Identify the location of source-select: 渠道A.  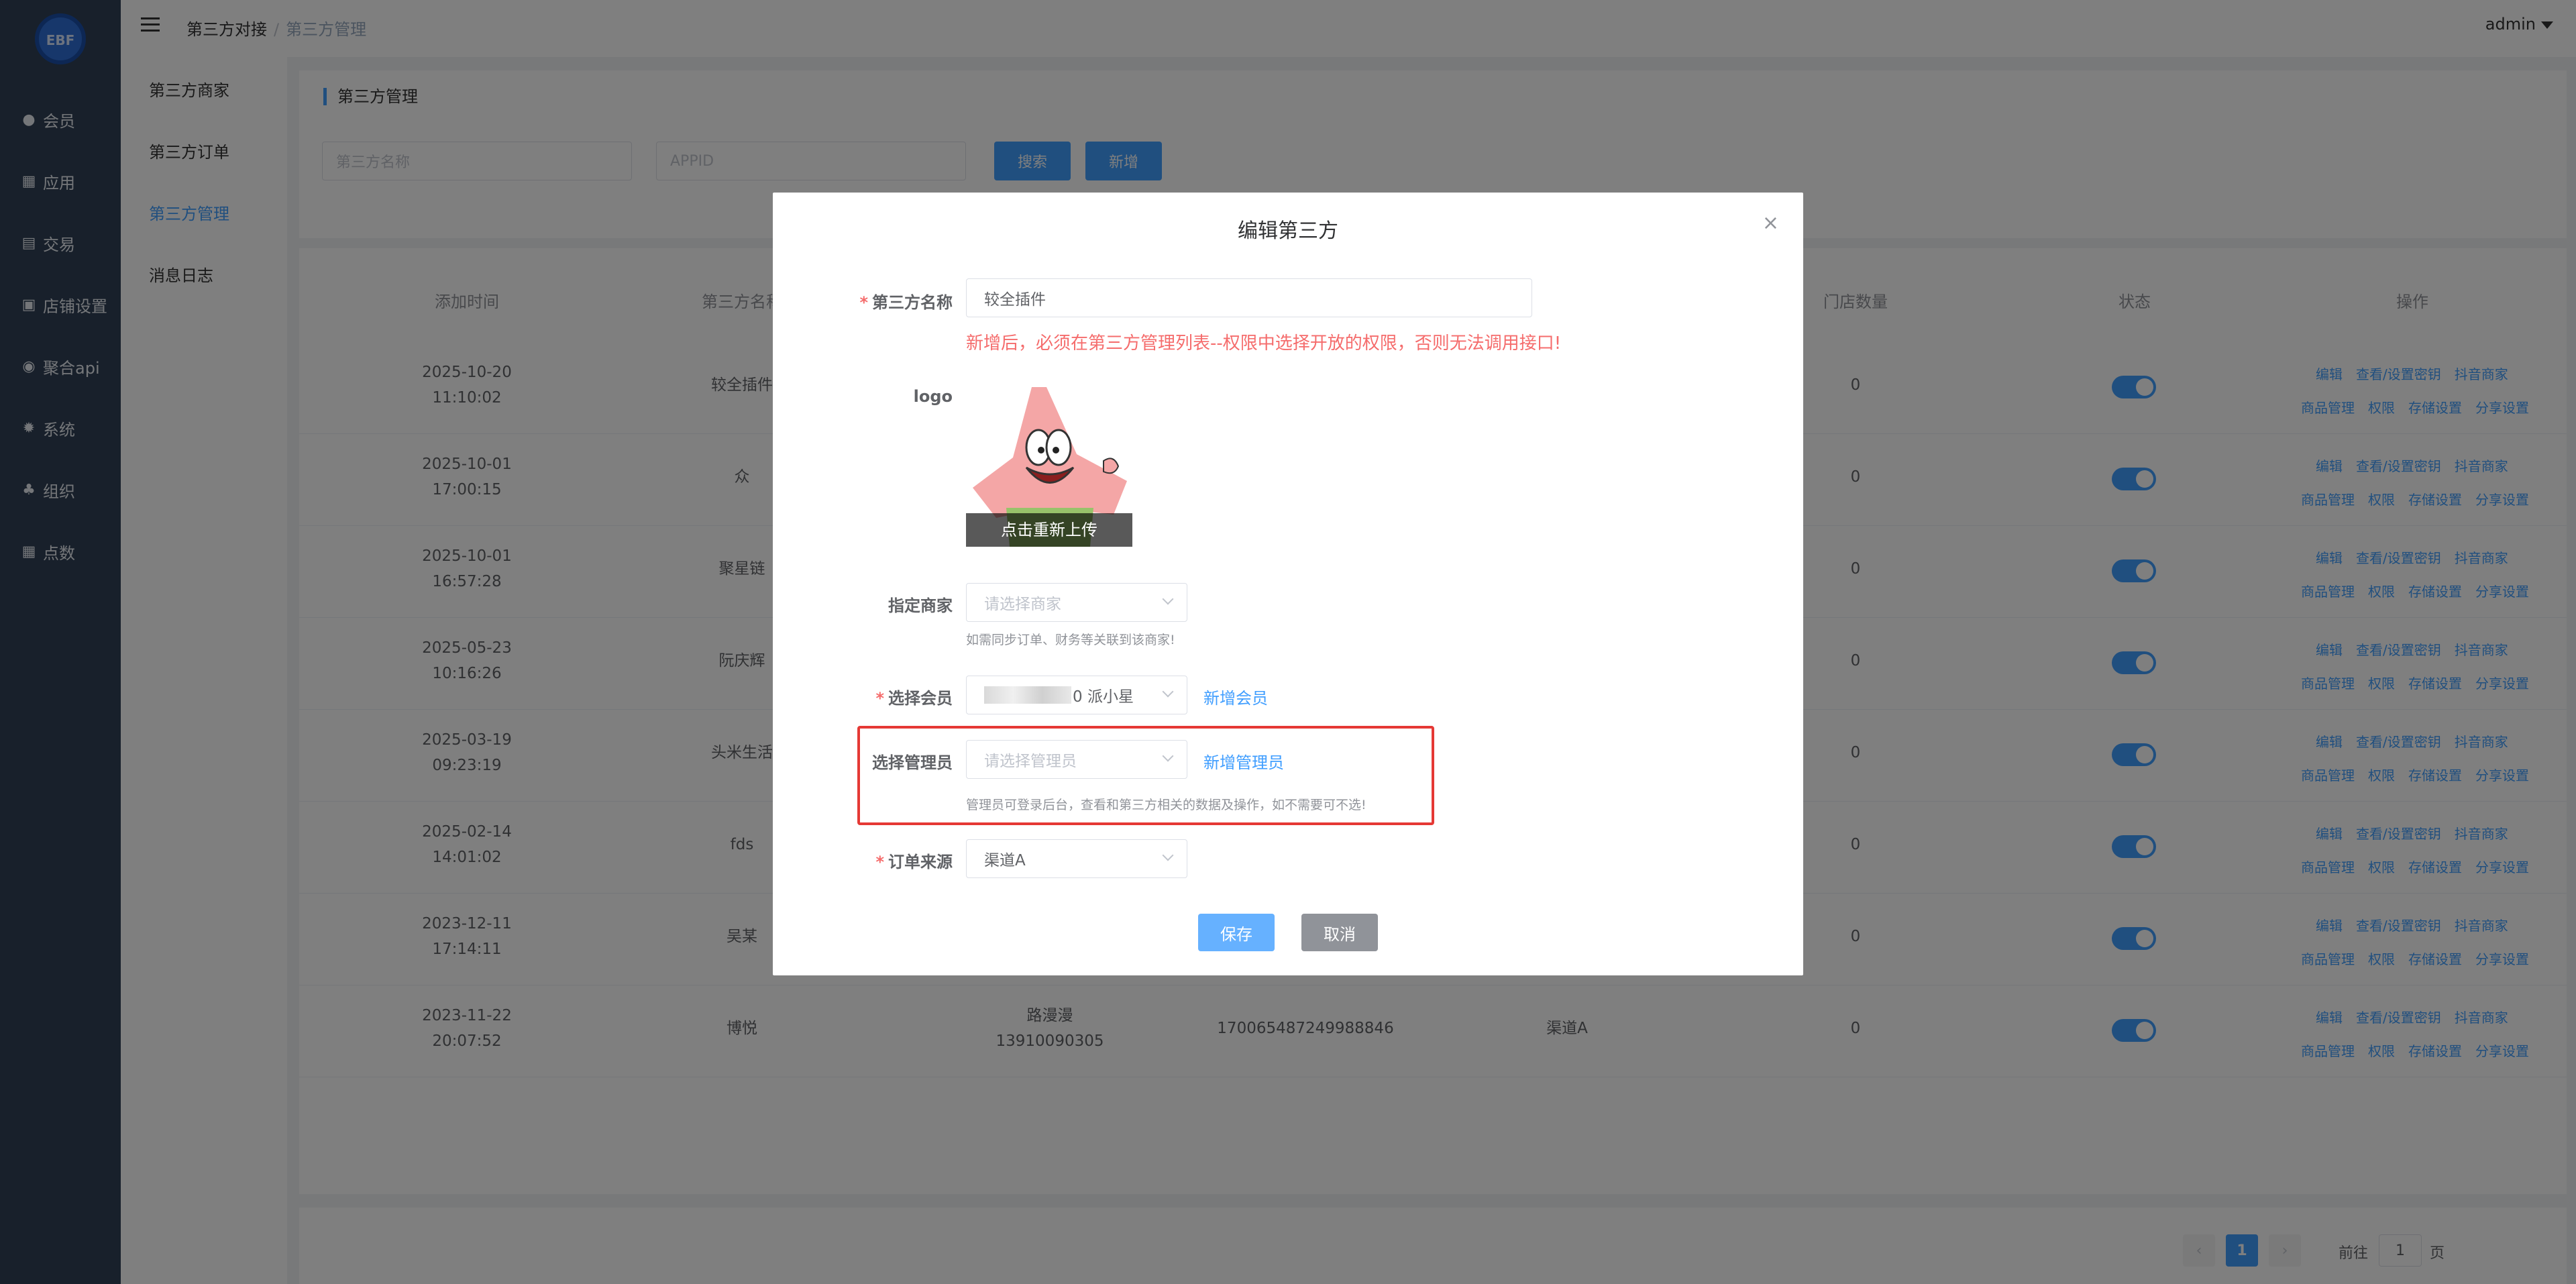
(1076, 859).